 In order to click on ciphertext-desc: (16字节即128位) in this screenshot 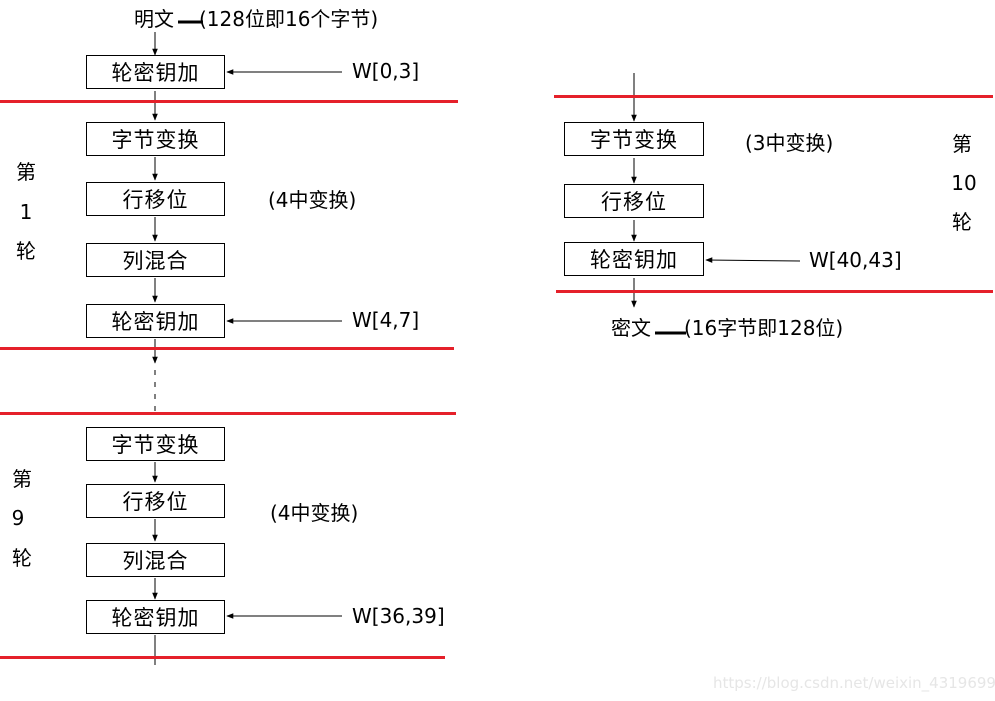, I will do `click(764, 328)`.